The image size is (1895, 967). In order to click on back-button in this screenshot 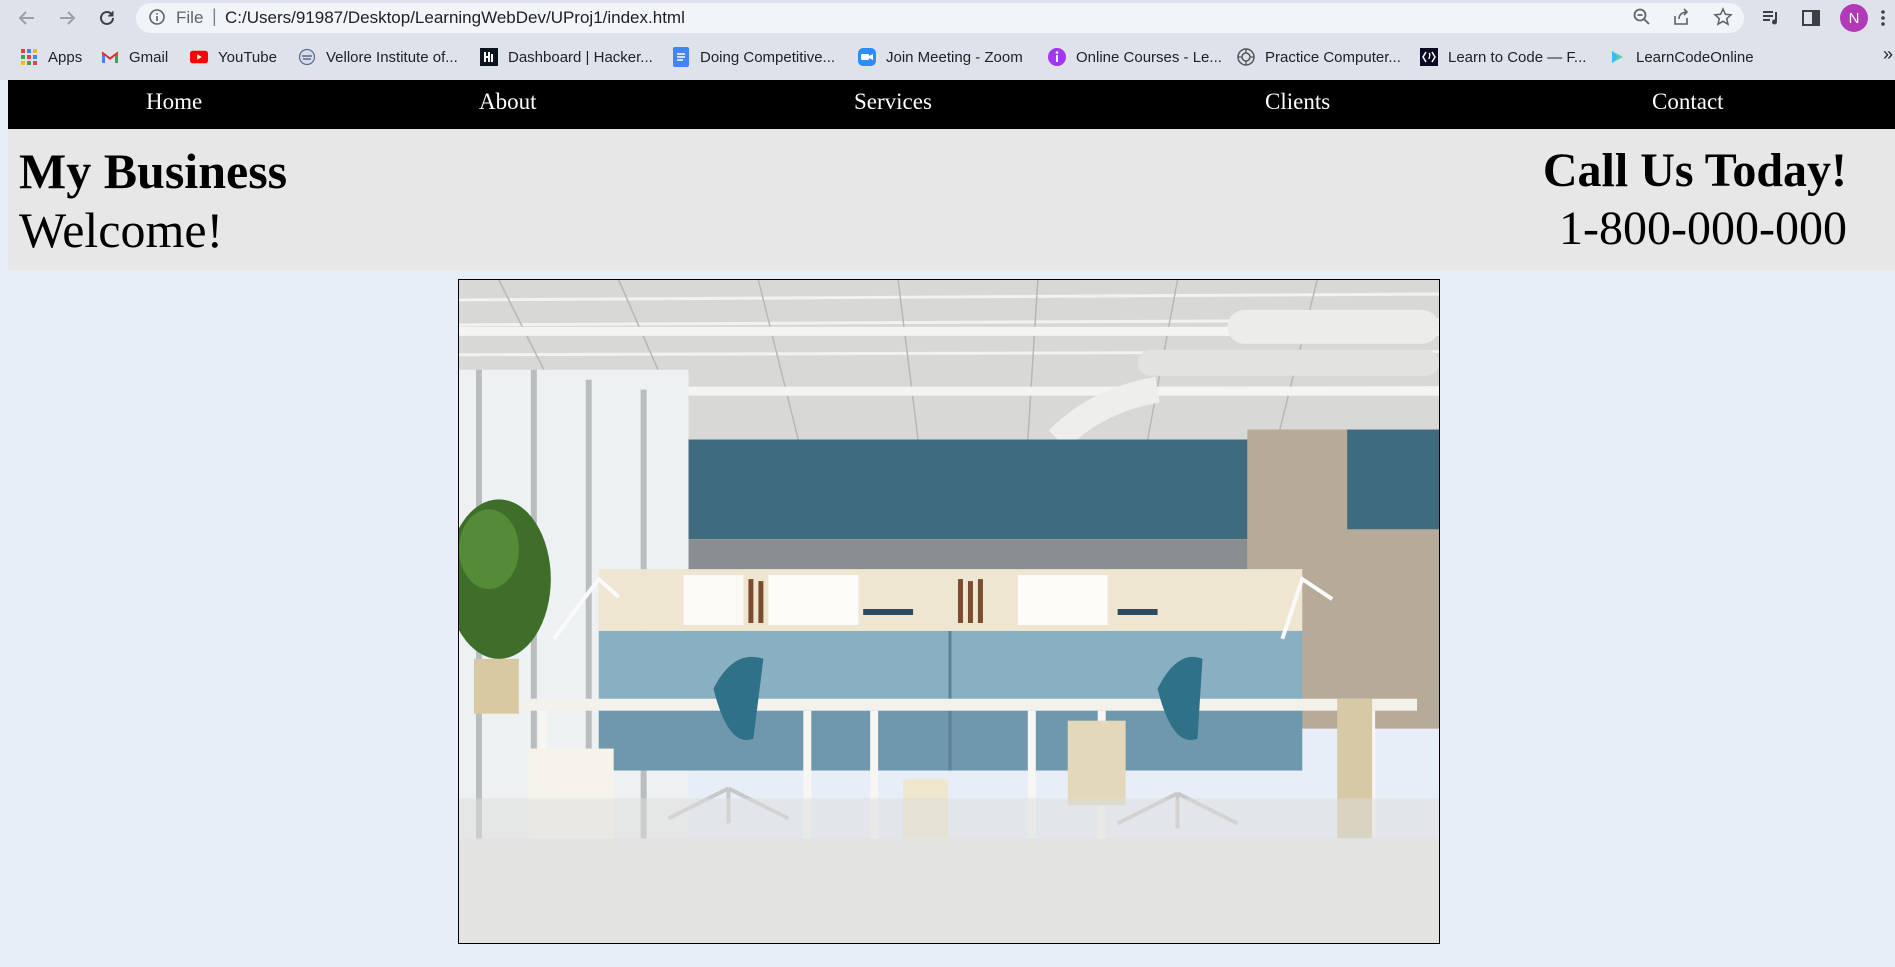, I will do `click(27, 18)`.